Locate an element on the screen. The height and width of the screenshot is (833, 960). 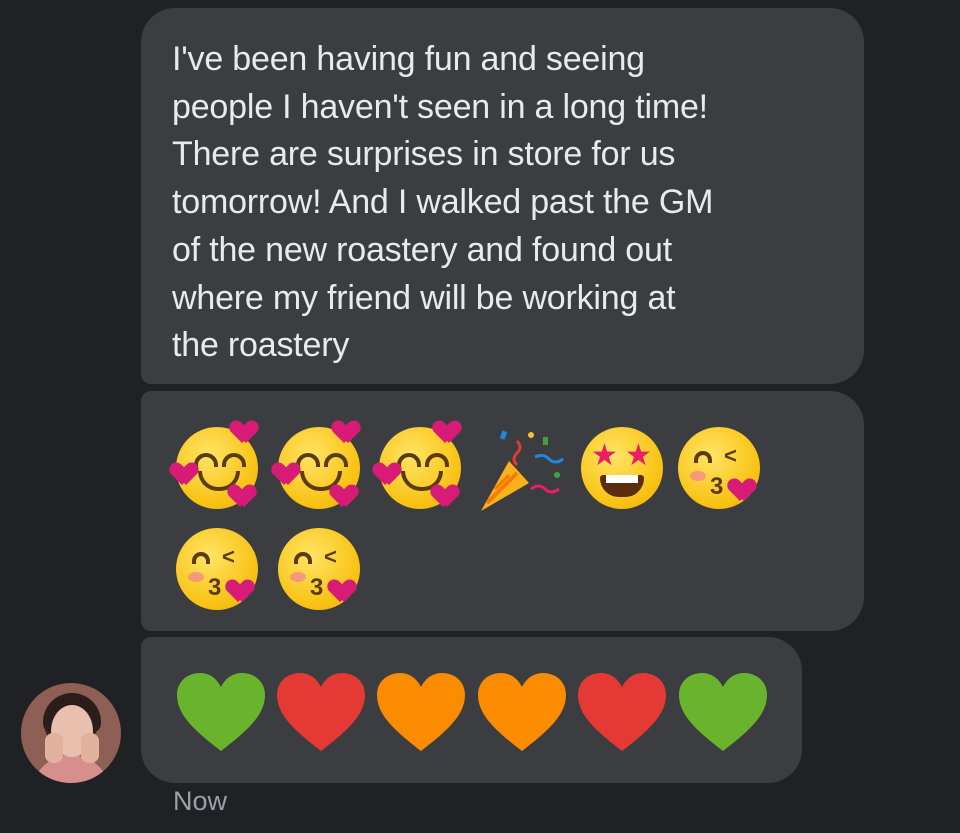
star-struck-icon: ★ ★ is located at coordinates (622, 468).